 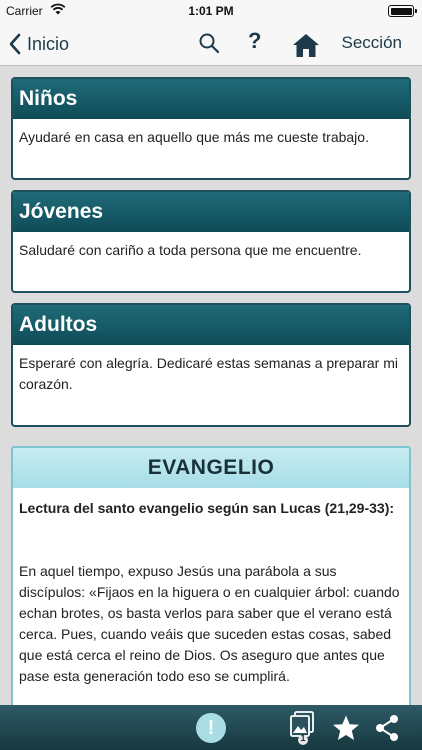 I want to click on status-bar: Carrier 1:01 PM, so click(x=211, y=11).